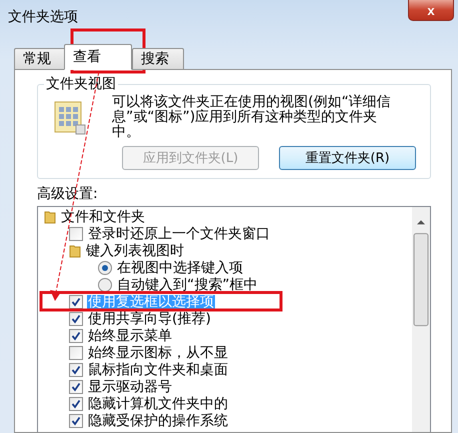  Describe the element at coordinates (130, 335) in the screenshot. I see `tree-item: 始终显示菜单` at that location.